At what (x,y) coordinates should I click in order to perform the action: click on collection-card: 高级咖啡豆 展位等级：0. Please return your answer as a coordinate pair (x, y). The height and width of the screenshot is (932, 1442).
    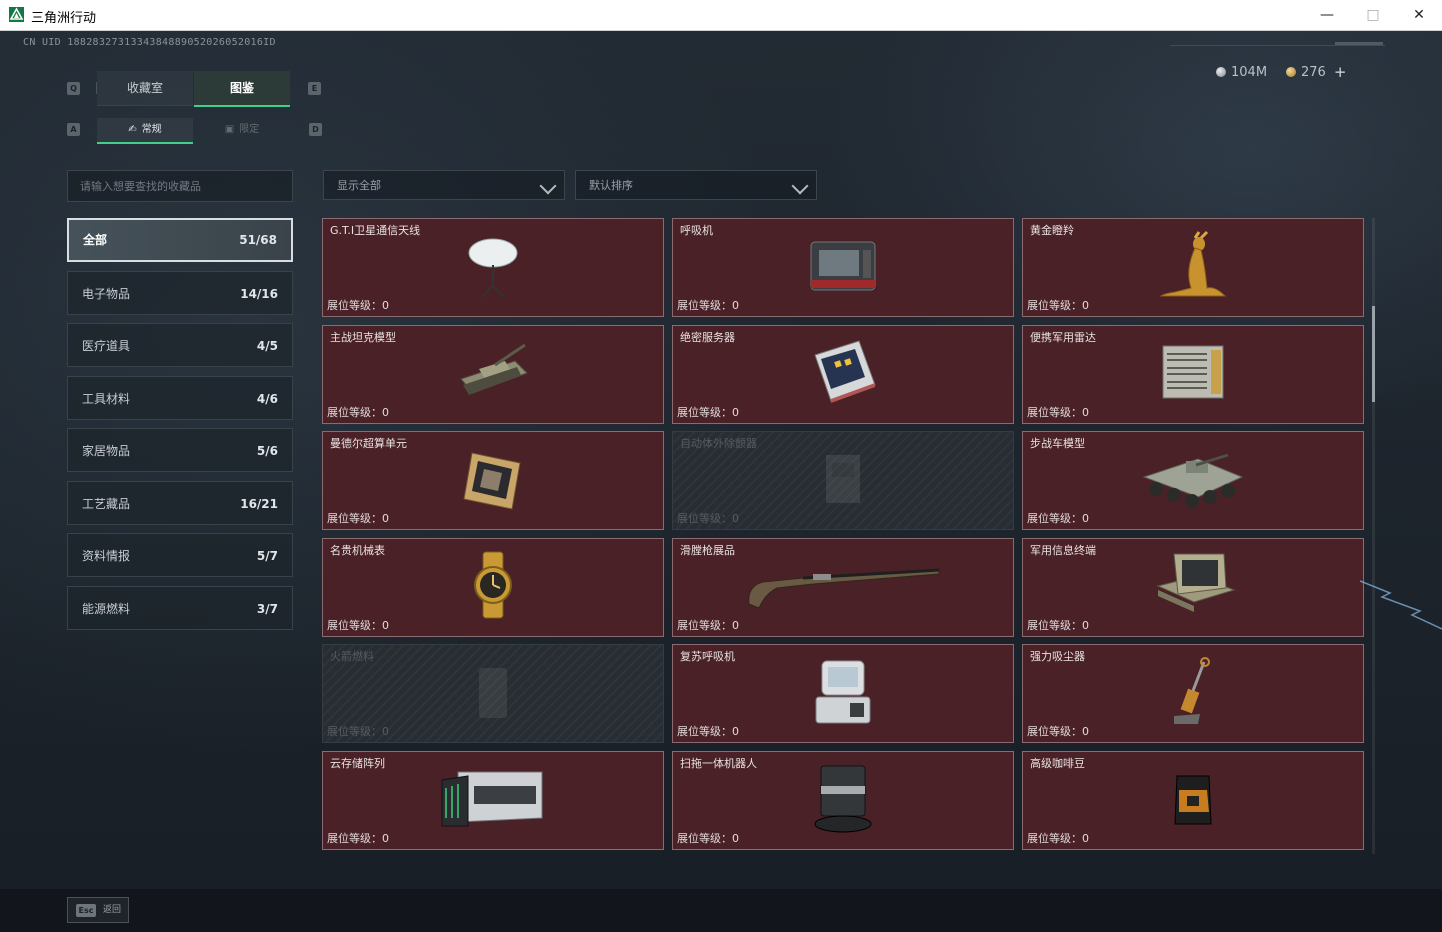
    Looking at the image, I should click on (1193, 800).